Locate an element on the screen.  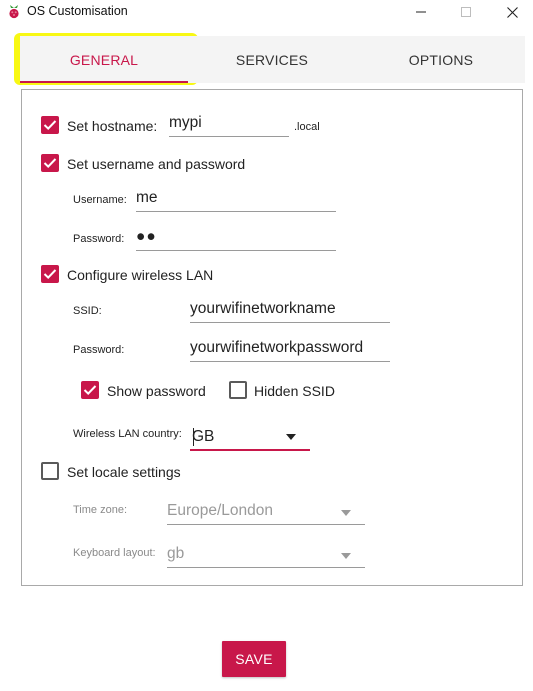
title-bar: OS Customisation is located at coordinates (266, 12).